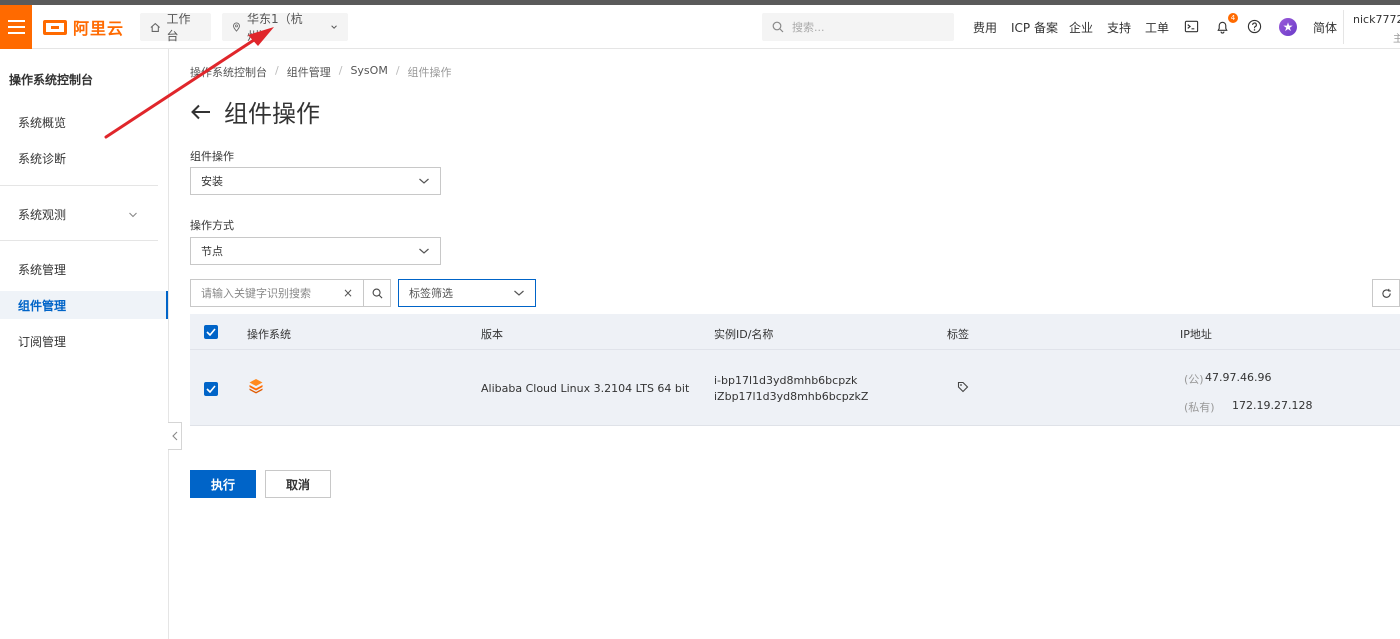  Describe the element at coordinates (228, 72) in the screenshot. I see `breadcrumb-item-console: 操作系统控制台` at that location.